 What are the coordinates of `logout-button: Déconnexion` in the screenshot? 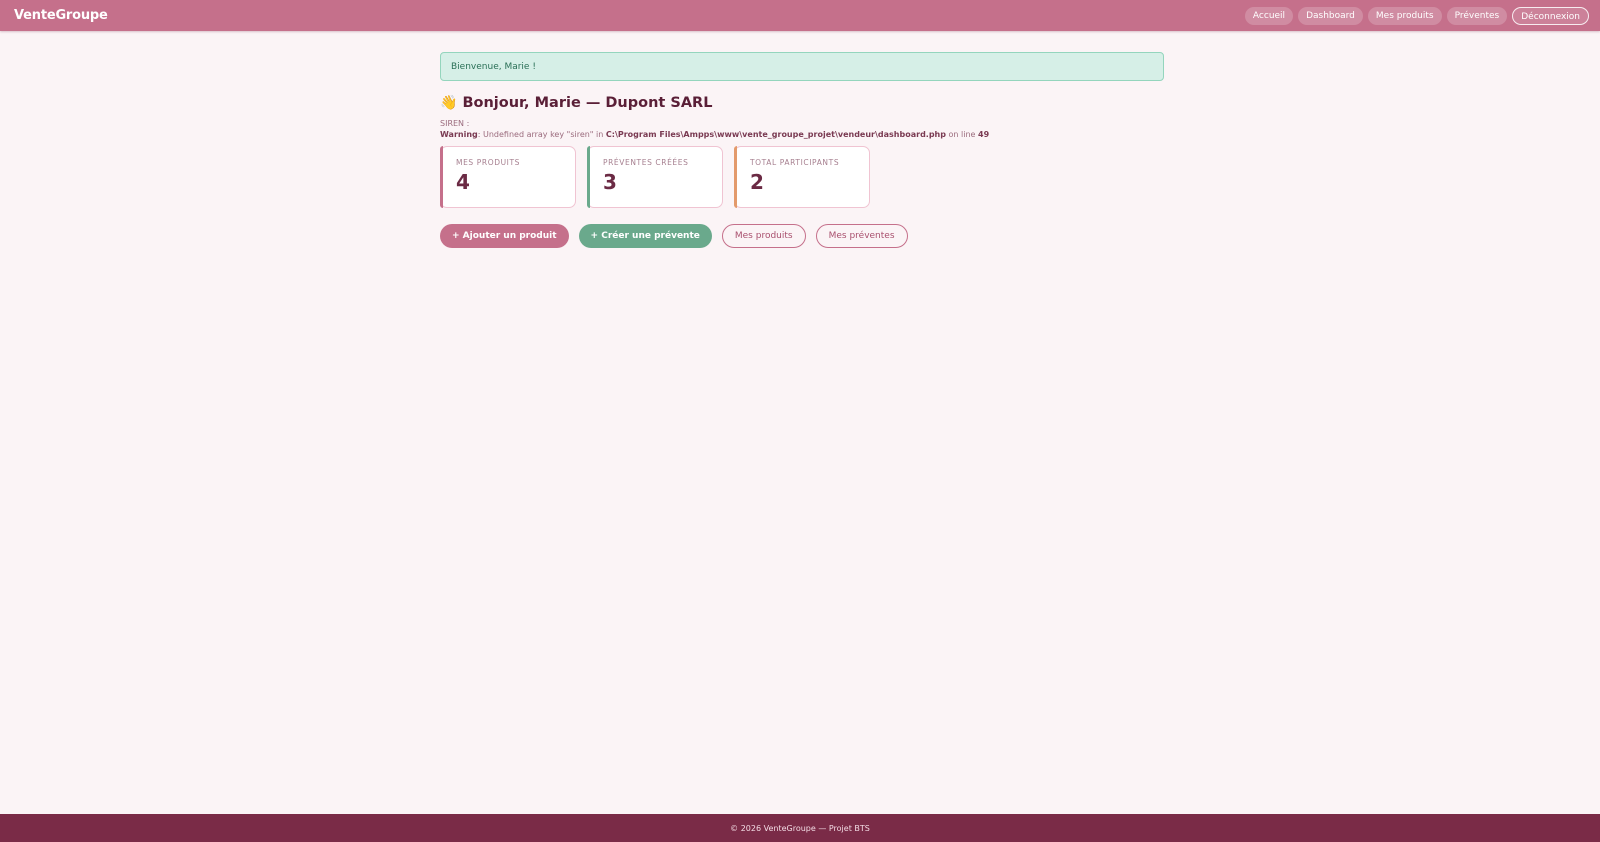 It's located at (1550, 15).